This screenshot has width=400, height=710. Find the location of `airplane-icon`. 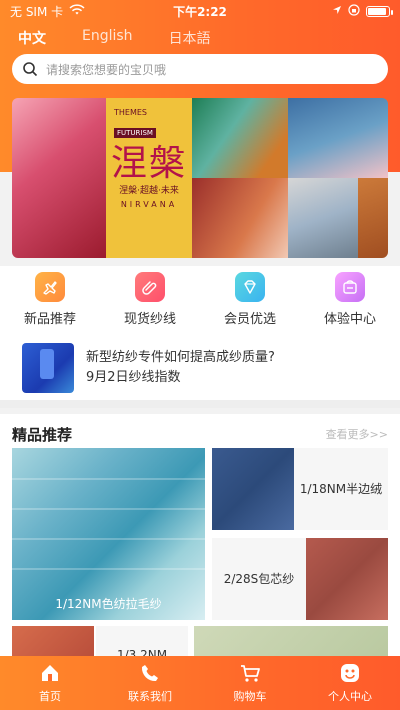

airplane-icon is located at coordinates (50, 287).